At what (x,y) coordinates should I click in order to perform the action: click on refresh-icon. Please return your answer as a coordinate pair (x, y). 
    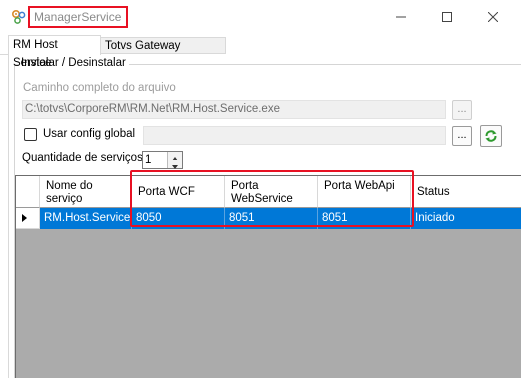
    Looking at the image, I should click on (491, 136).